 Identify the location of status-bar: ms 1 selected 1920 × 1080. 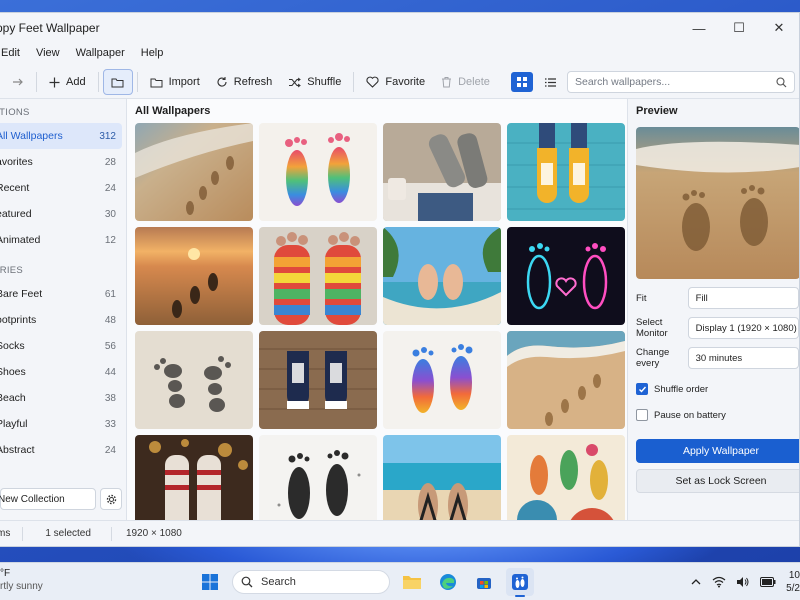
(399, 533).